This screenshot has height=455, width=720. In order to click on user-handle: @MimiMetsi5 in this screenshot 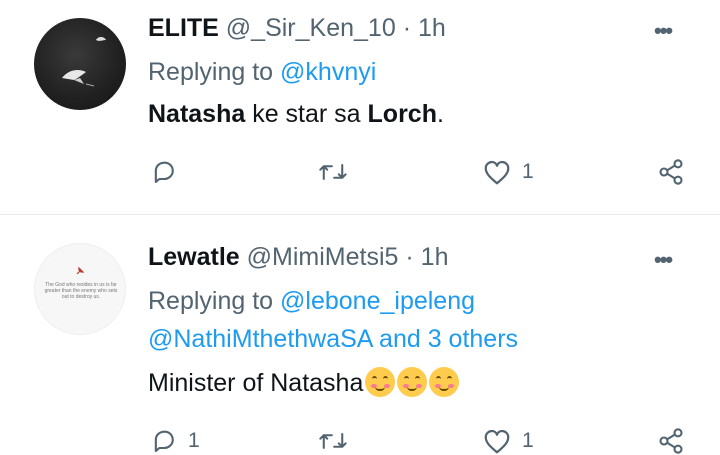, I will do `click(323, 257)`.